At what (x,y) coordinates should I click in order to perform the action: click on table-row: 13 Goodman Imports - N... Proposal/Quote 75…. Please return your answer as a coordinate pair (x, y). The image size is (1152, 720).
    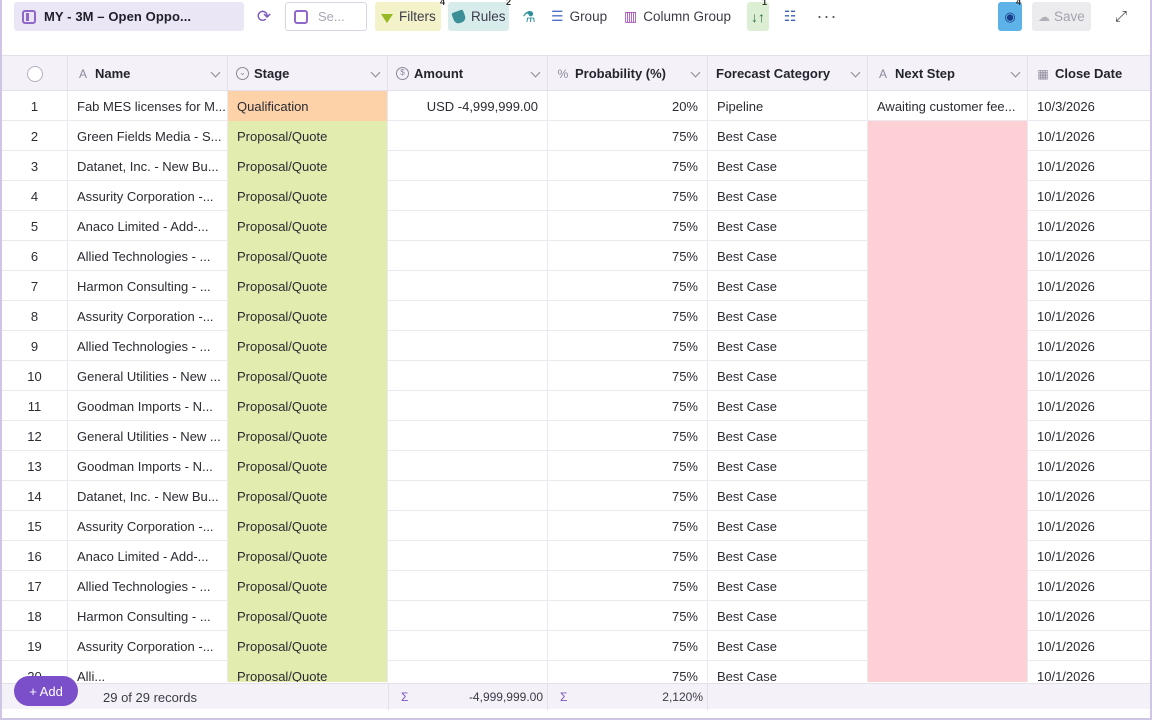
    Looking at the image, I should click on (576, 466).